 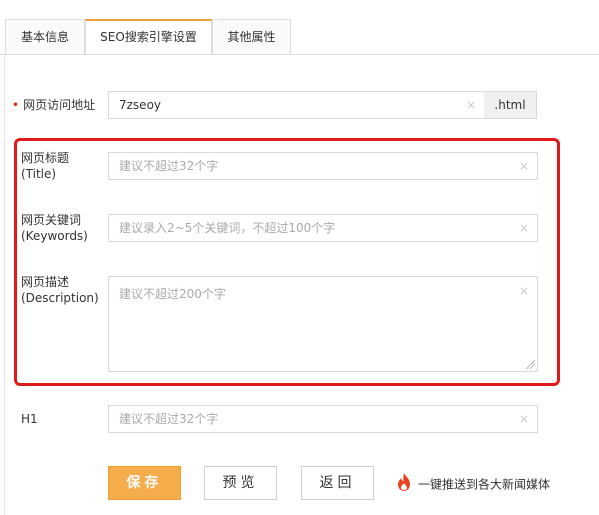 What do you see at coordinates (54, 236) in the screenshot?
I see `keywords-label-sub: (Keywords)` at bounding box center [54, 236].